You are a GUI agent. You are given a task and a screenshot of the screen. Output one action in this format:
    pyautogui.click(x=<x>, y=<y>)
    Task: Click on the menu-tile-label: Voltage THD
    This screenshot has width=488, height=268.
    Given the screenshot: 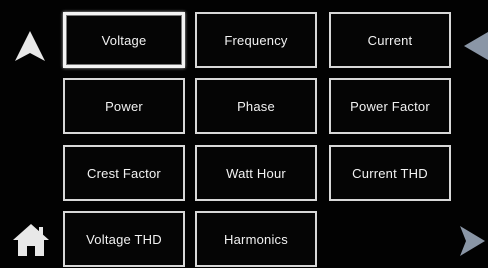 What is the action you would take?
    pyautogui.click(x=124, y=239)
    